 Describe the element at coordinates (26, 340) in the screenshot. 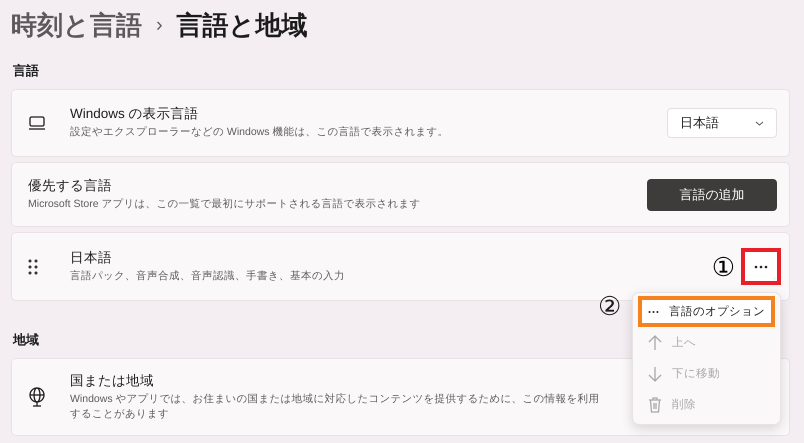

I see `section-heading: 地域` at that location.